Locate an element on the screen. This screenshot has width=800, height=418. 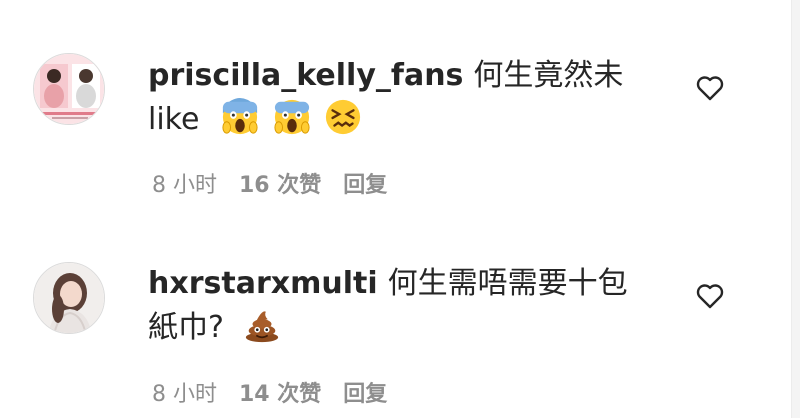
comment-meta: 8 小时 14 次赞 回复 is located at coordinates (280, 395).